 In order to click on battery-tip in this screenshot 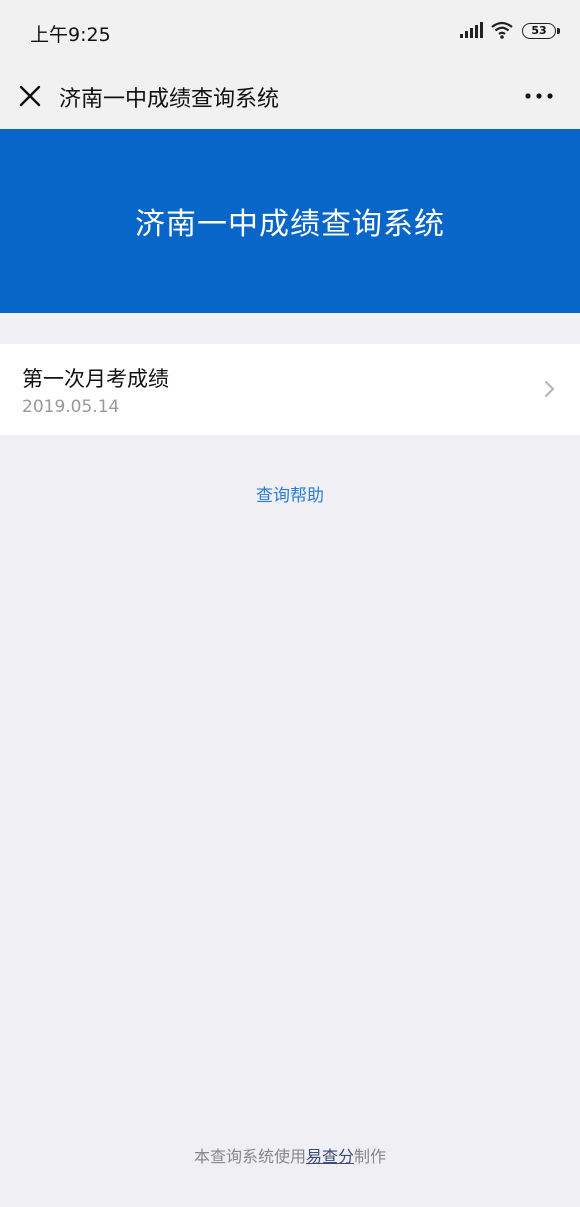, I will do `click(558, 31)`.